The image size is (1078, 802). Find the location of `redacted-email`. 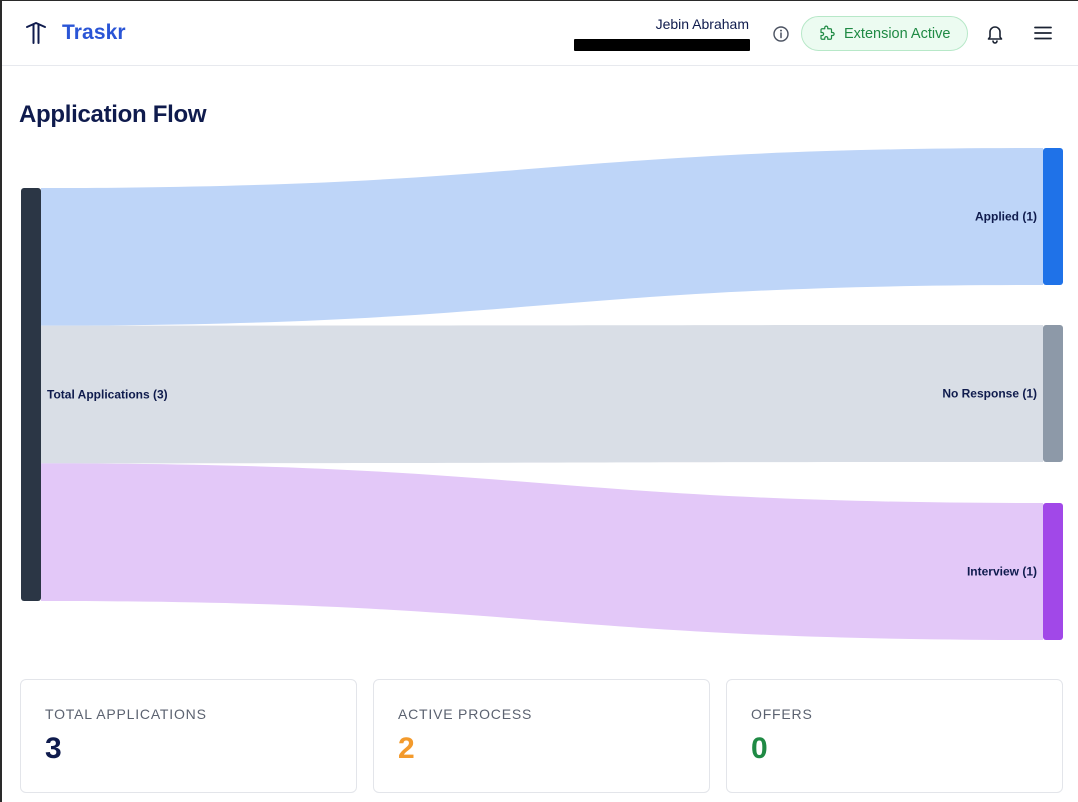

redacted-email is located at coordinates (662, 45).